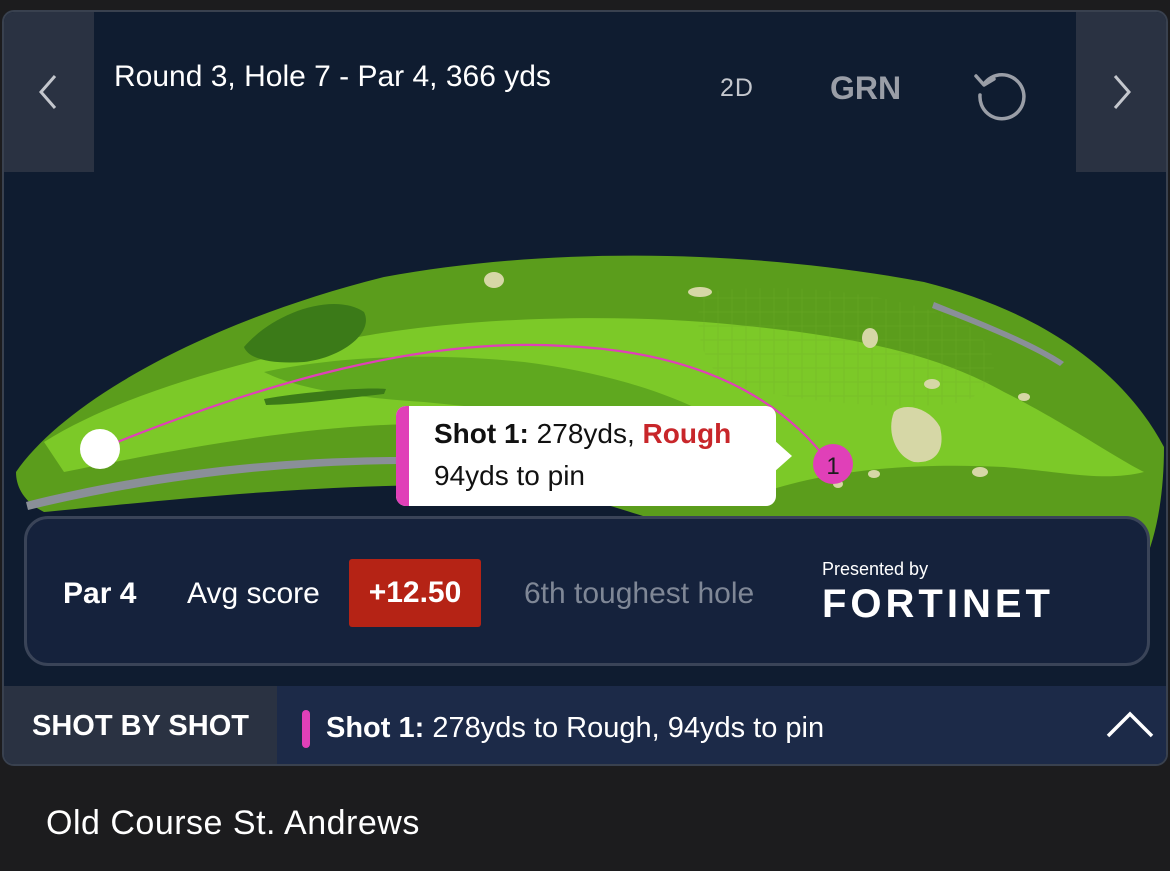 Image resolution: width=1170 pixels, height=871 pixels. Describe the element at coordinates (253, 593) in the screenshot. I see `avg-score-label: Avg score` at that location.